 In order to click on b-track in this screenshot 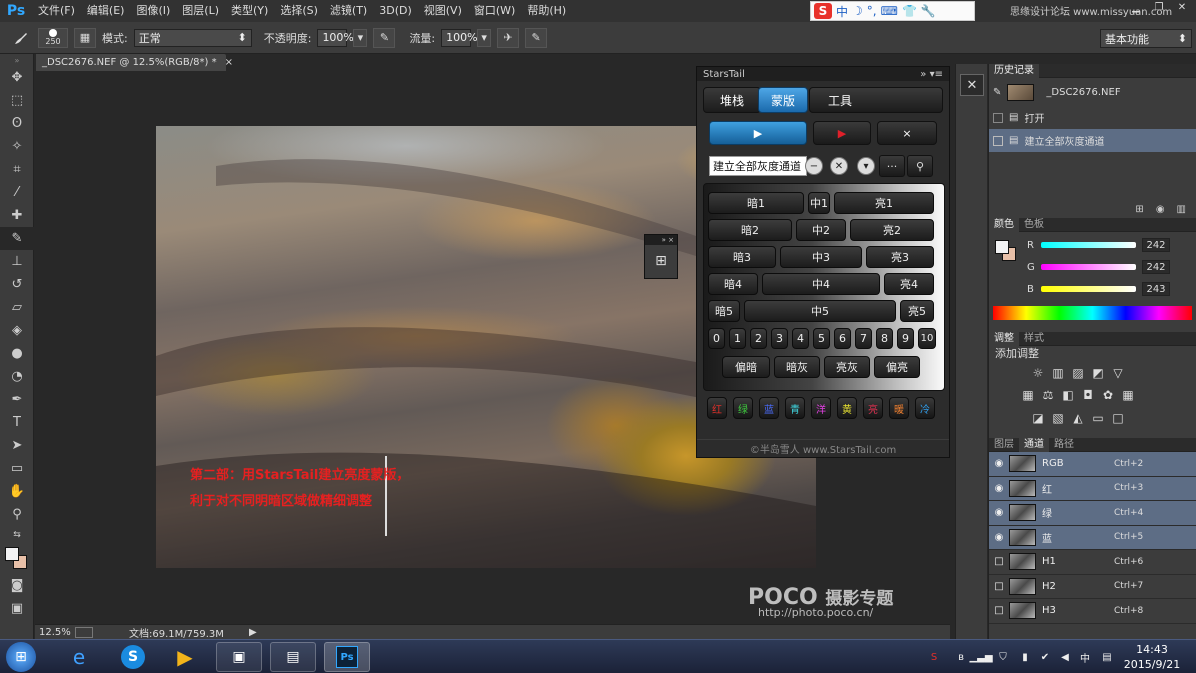, I will do `click(1088, 289)`.